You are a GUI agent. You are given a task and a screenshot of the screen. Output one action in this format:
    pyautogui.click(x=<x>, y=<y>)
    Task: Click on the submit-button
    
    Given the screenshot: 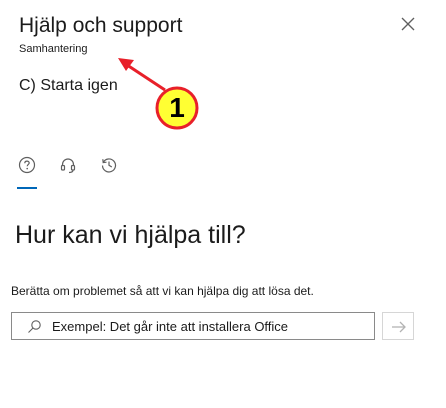 What is the action you would take?
    pyautogui.click(x=398, y=326)
    